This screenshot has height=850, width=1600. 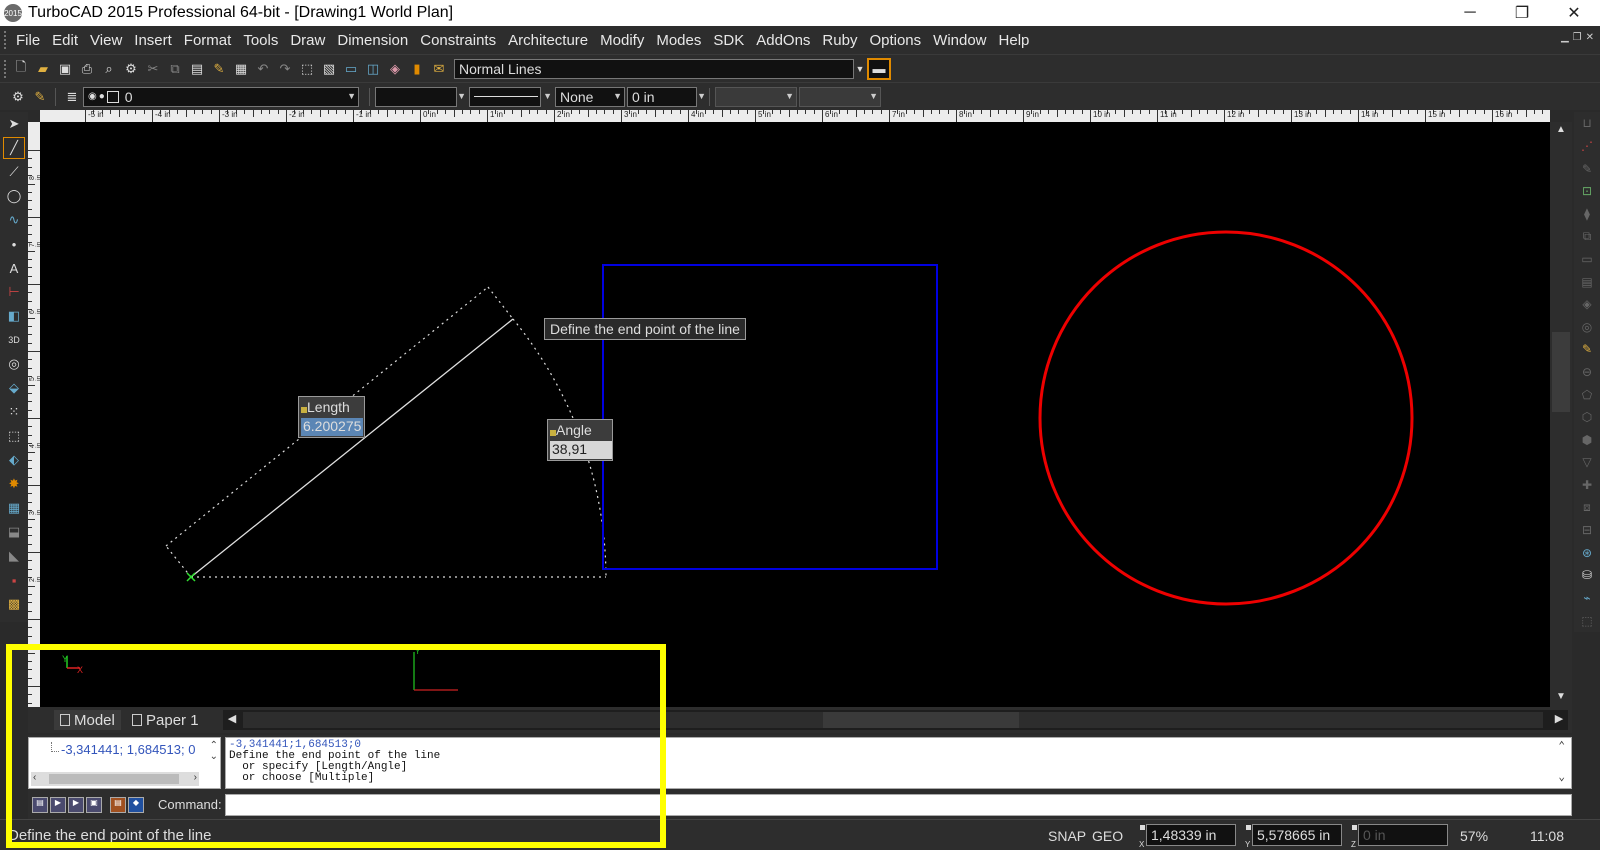 What do you see at coordinates (439, 69) in the screenshot?
I see `email-icon: ✉` at bounding box center [439, 69].